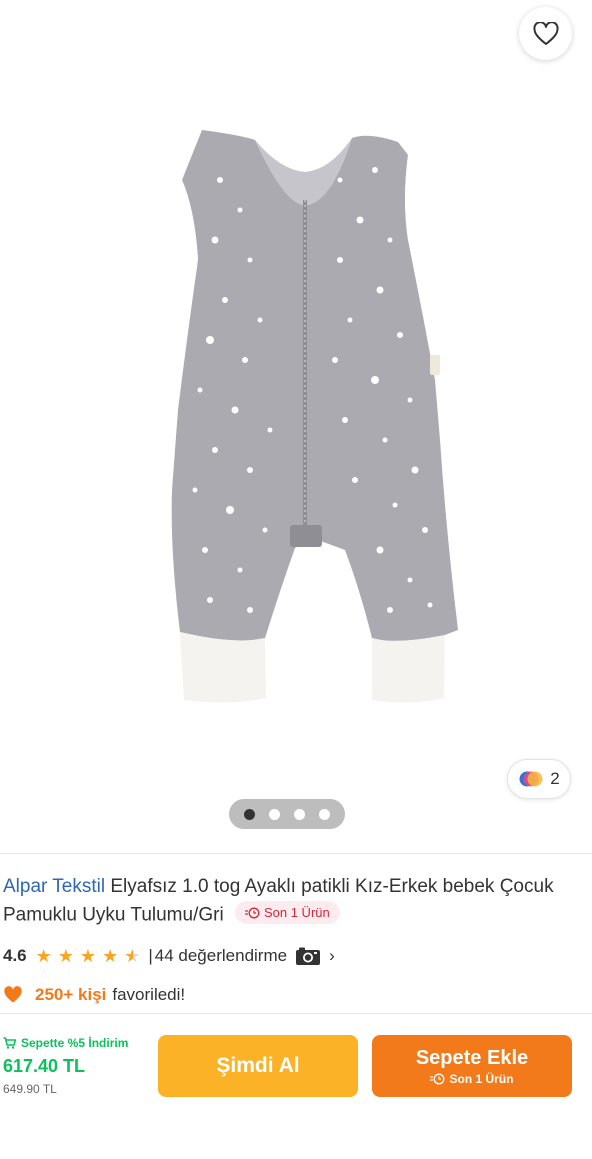 The width and height of the screenshot is (592, 1159). What do you see at coordinates (44, 1066) in the screenshot?
I see `current-price: 617.40 TL` at bounding box center [44, 1066].